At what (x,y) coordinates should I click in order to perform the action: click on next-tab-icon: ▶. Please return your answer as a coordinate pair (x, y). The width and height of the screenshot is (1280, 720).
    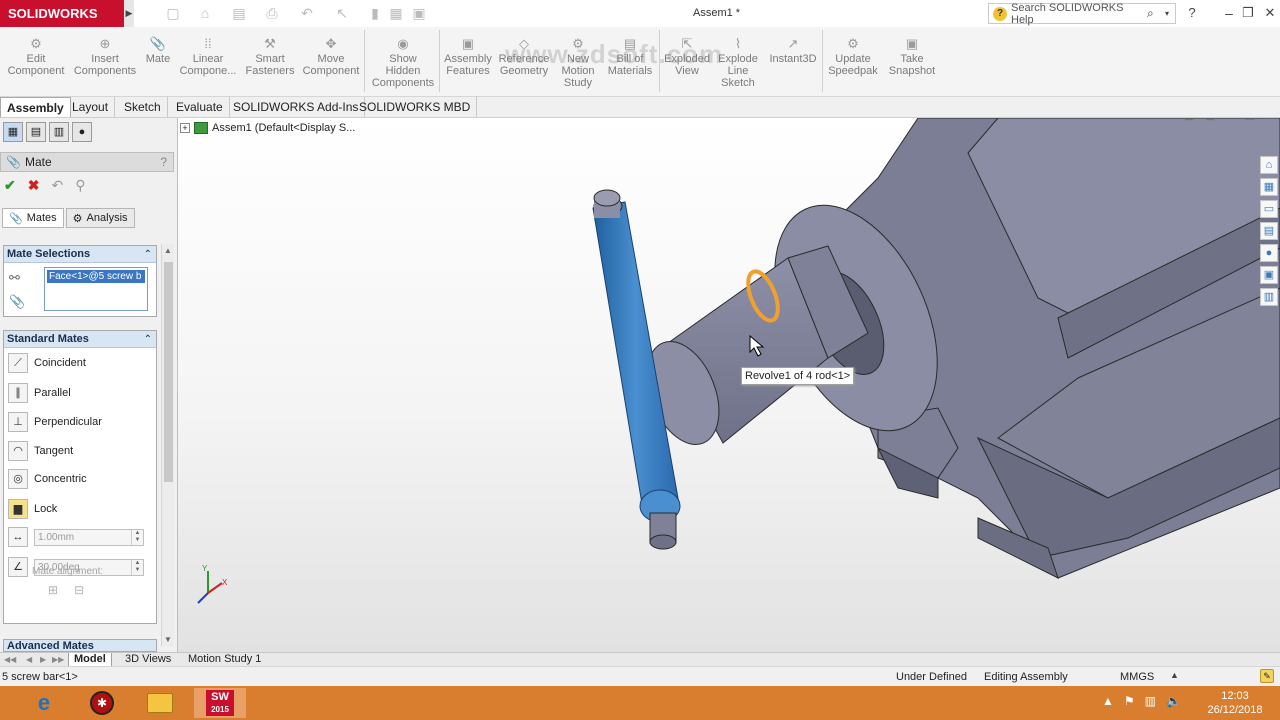
    Looking at the image, I should click on (43, 659).